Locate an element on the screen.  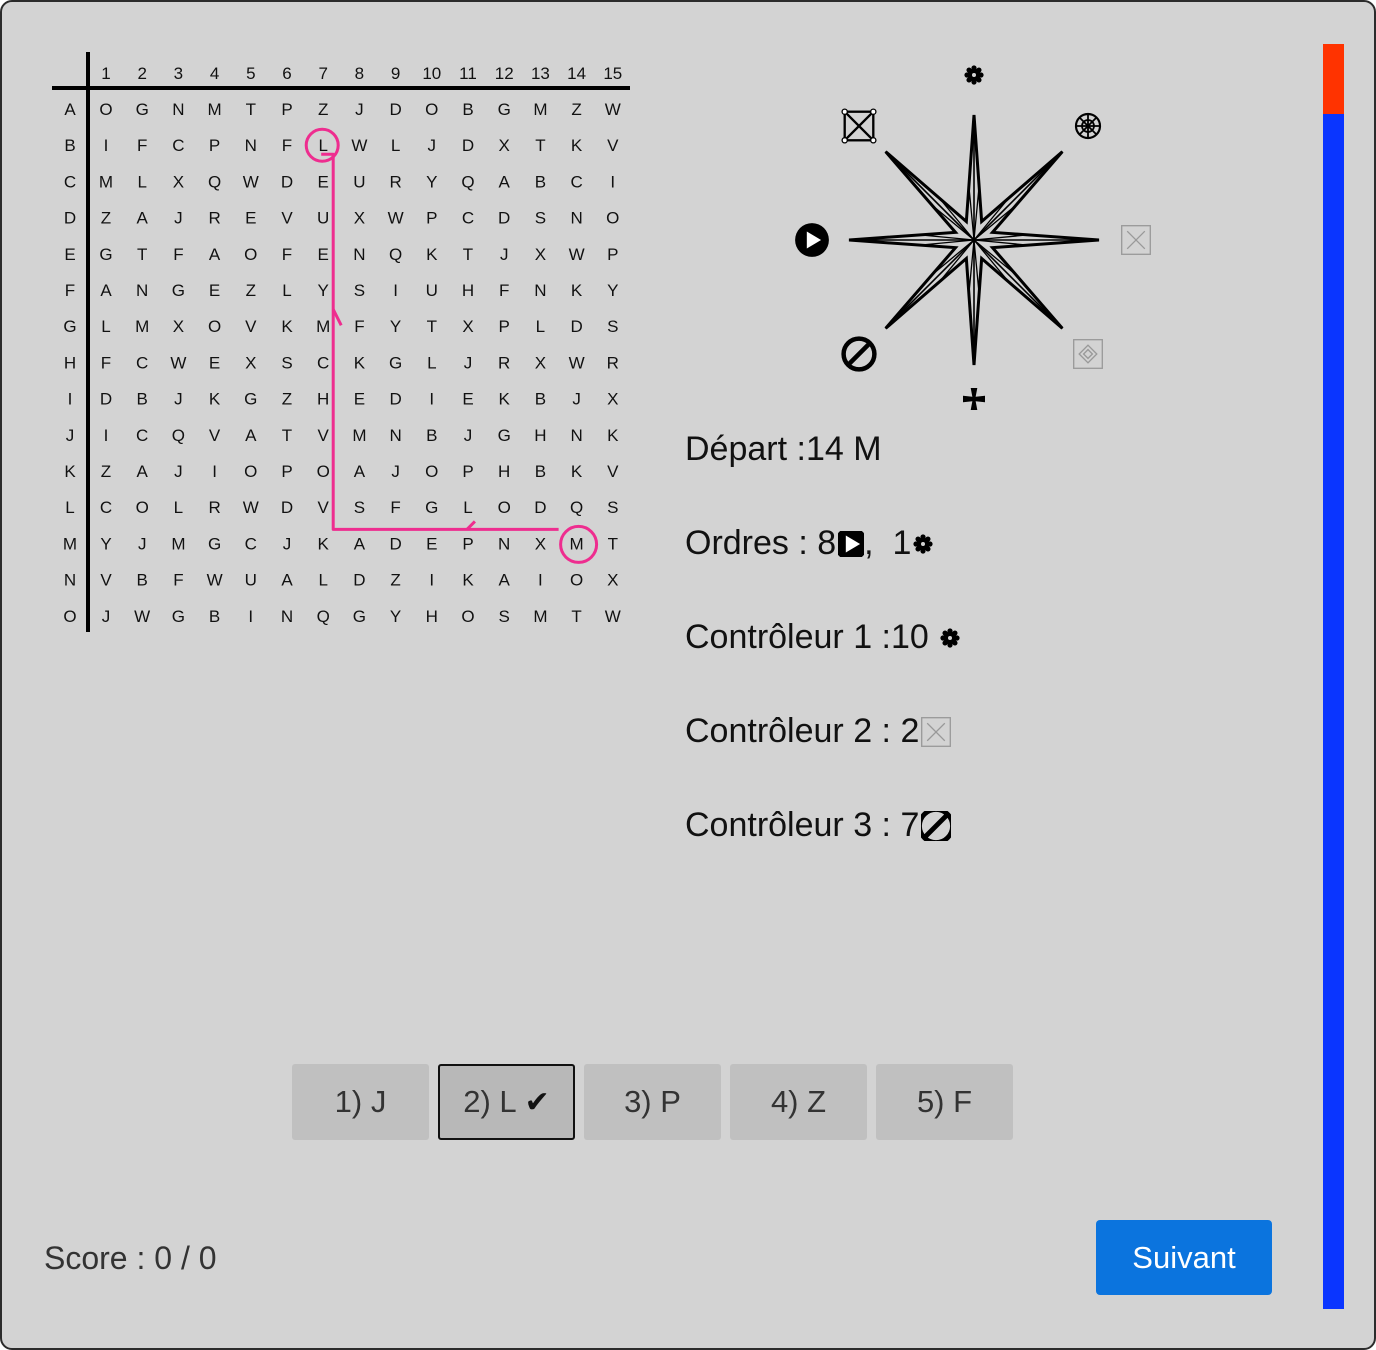
grid-cell: O is located at coordinates (431, 471).